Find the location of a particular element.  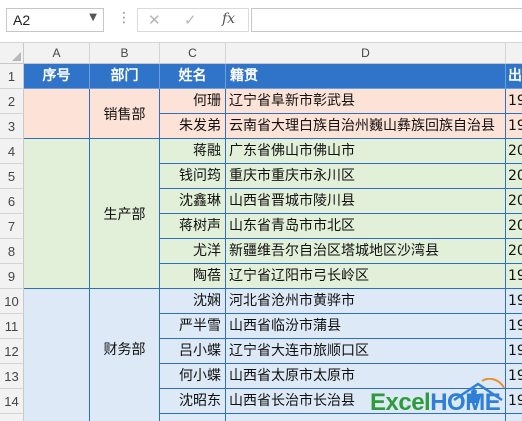

formula-bar: A2 ▼ ⋮ ✕ ✓ fx is located at coordinates (261, 21).